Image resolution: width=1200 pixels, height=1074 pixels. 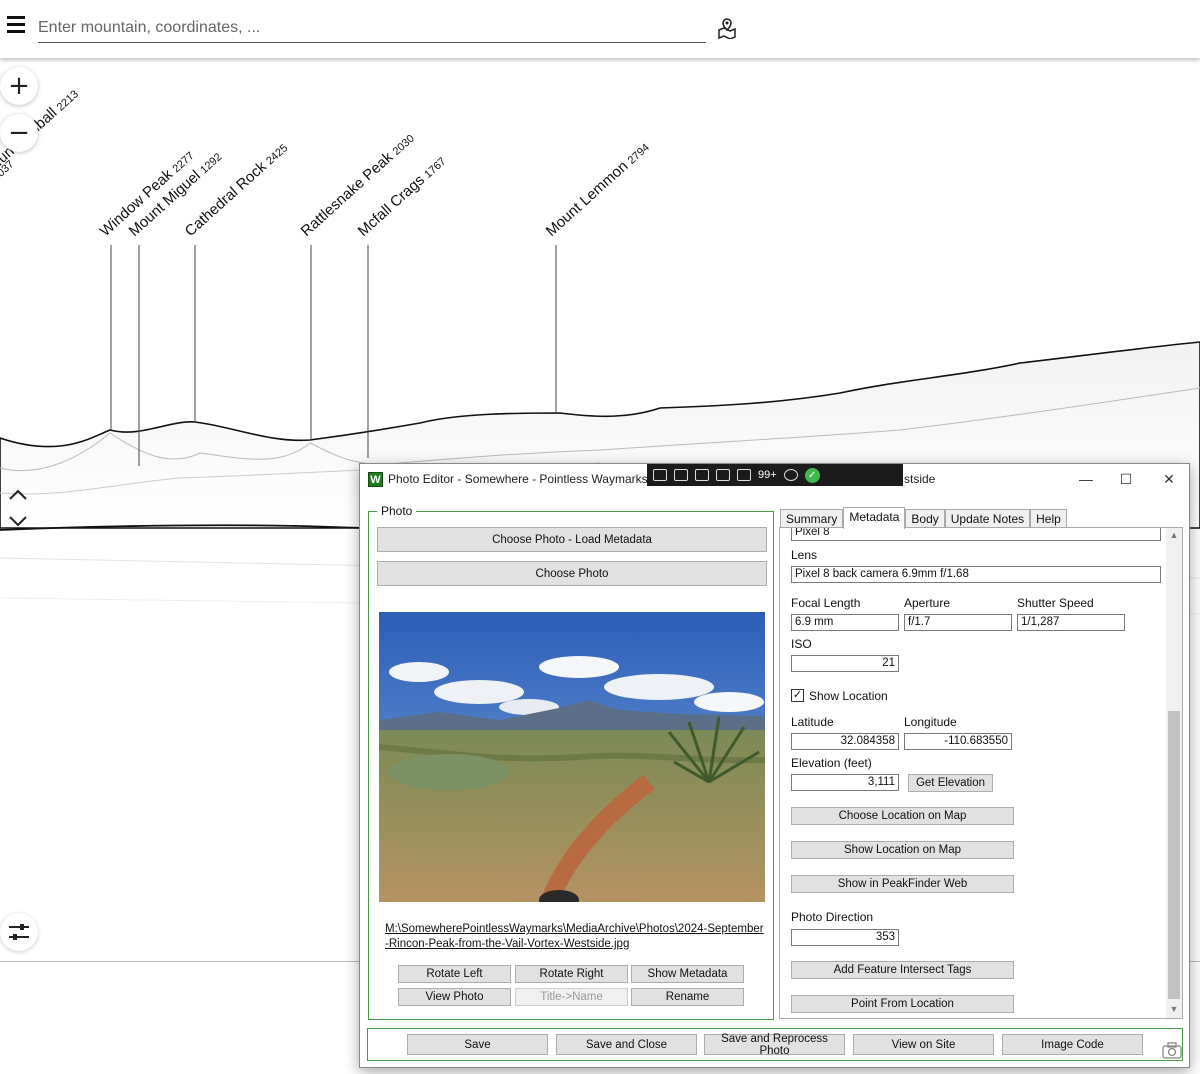 What do you see at coordinates (832, 917) in the screenshot?
I see `photo-direction-label: Photo Direction` at bounding box center [832, 917].